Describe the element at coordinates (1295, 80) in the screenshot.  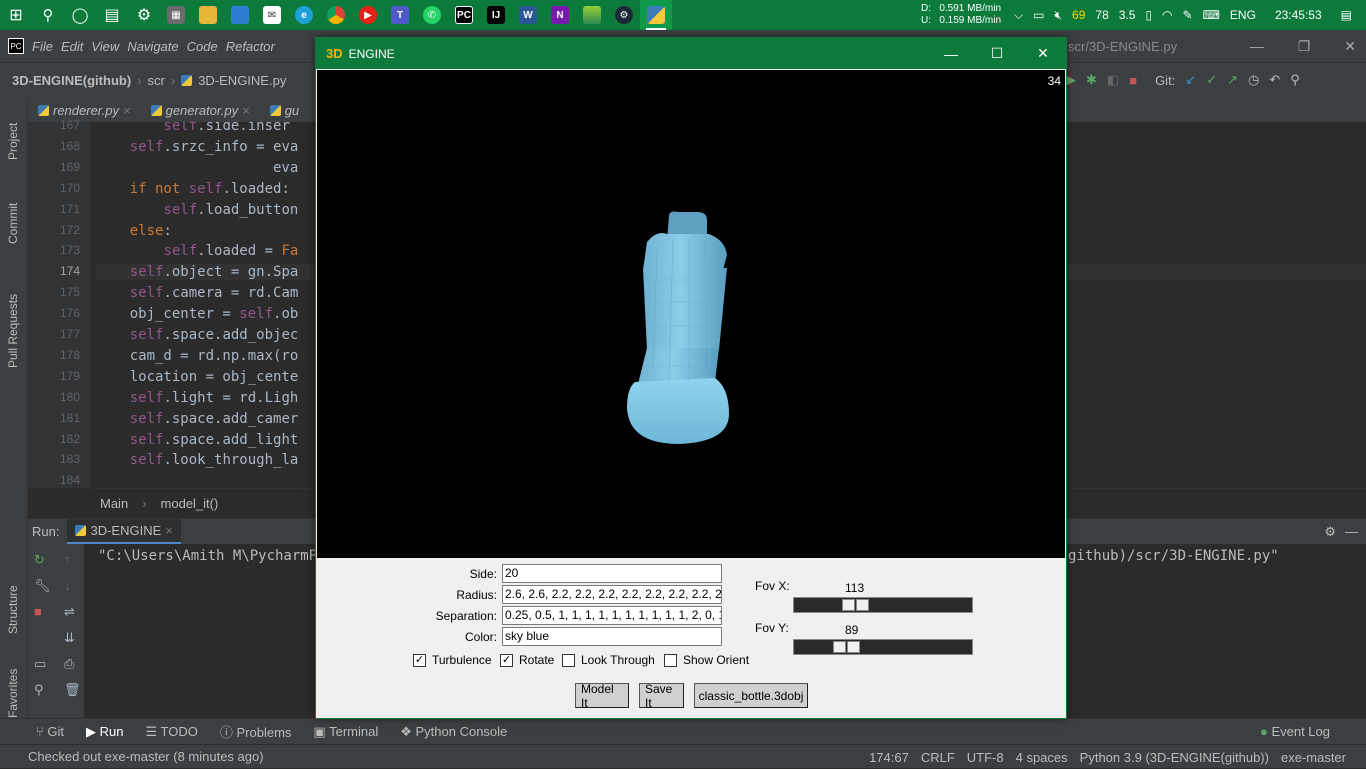
I see `search-everywhere-icon: ⚲` at that location.